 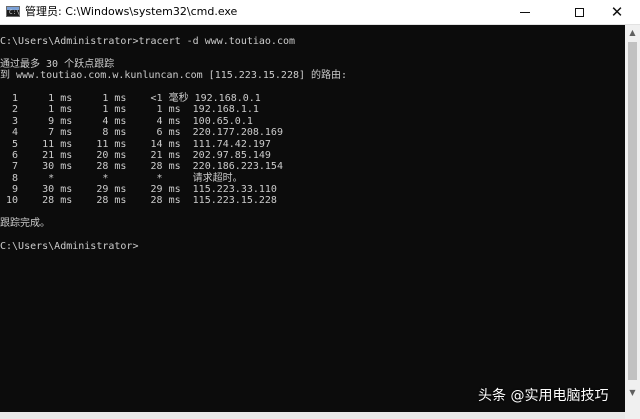 What do you see at coordinates (129, 110) in the screenshot?
I see `console-line: 2 1 ms 1 ms 1 ms 192.168.1.1` at bounding box center [129, 110].